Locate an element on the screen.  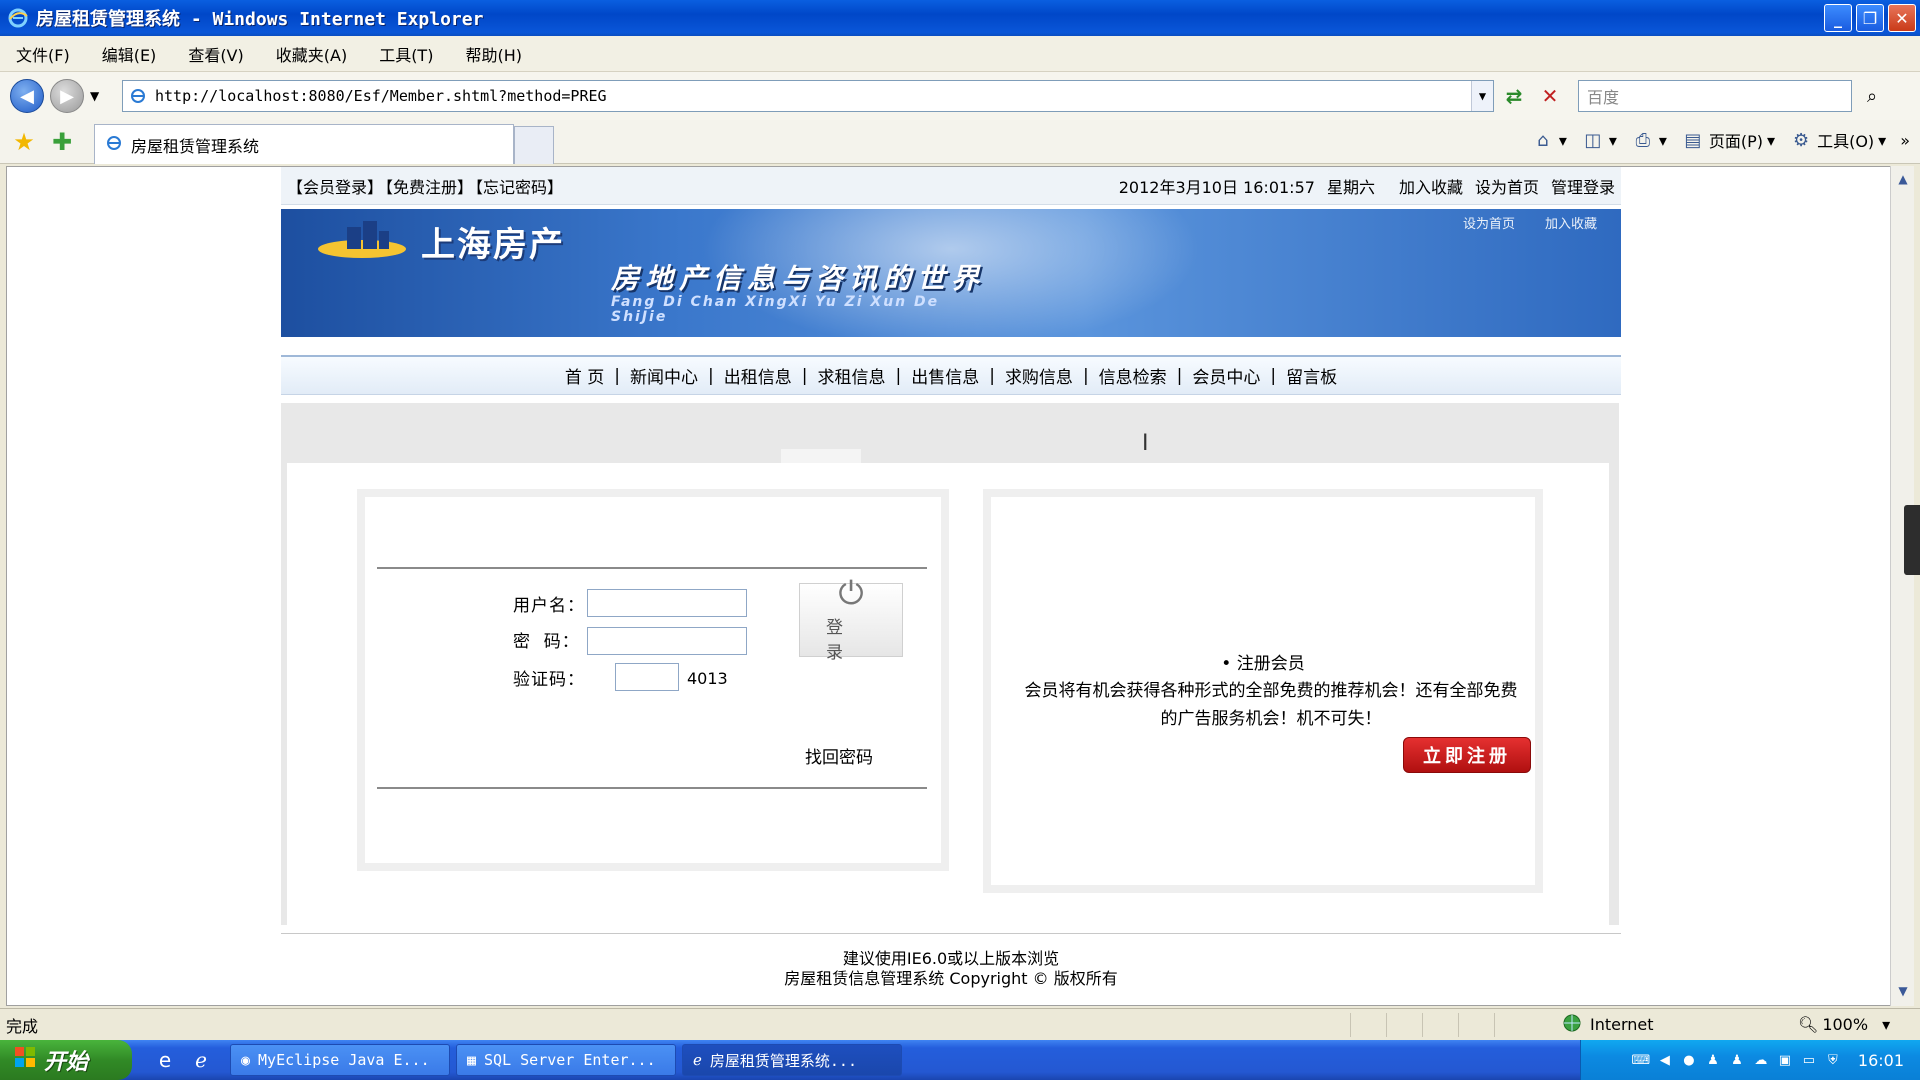
new-tab-button is located at coordinates (534, 145).